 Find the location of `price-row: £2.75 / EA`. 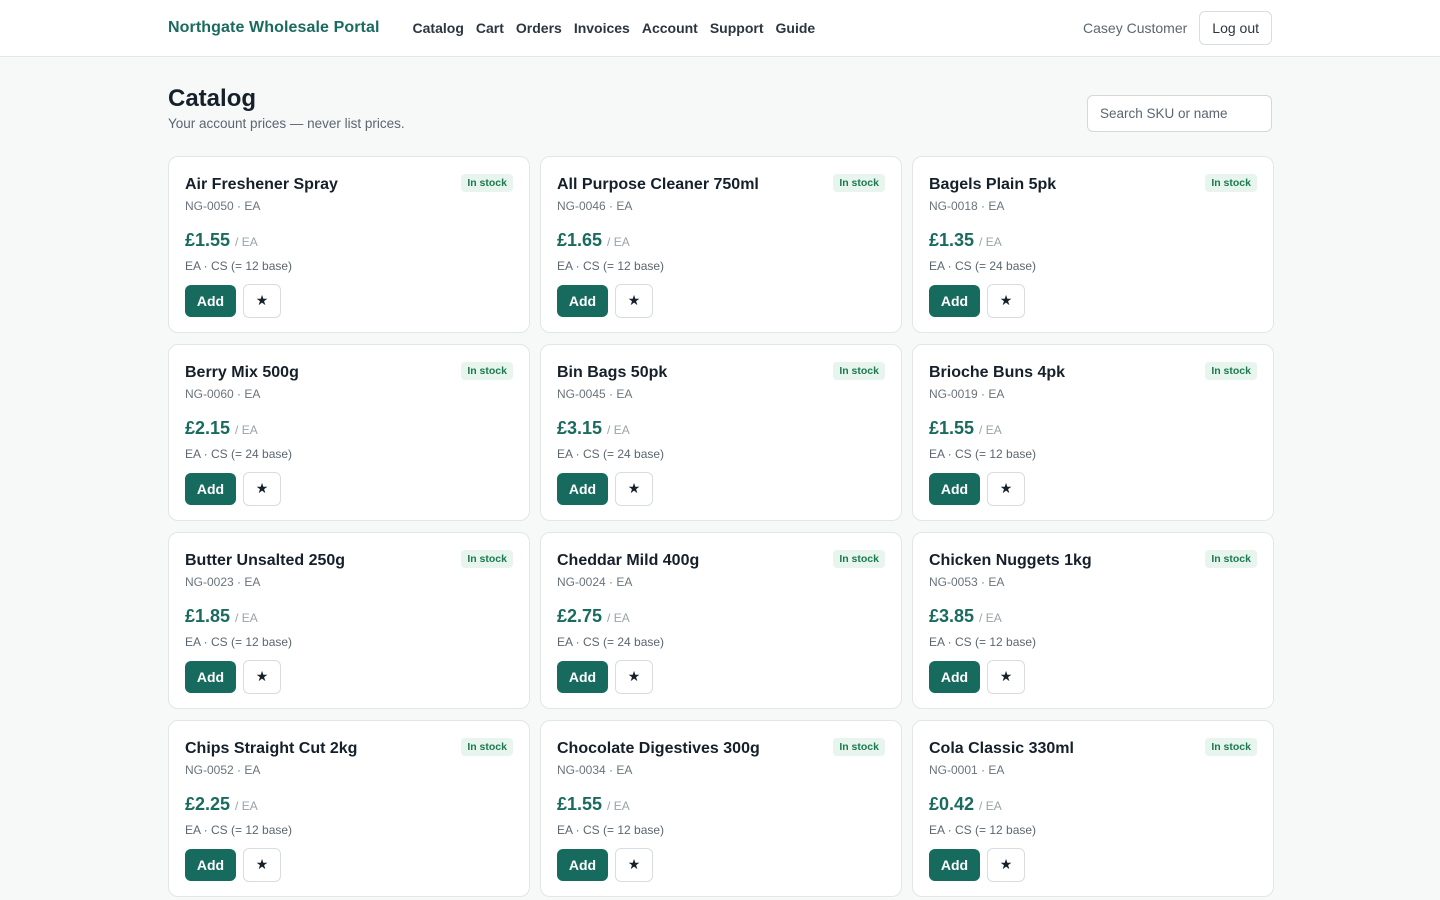

price-row: £2.75 / EA is located at coordinates (593, 616).